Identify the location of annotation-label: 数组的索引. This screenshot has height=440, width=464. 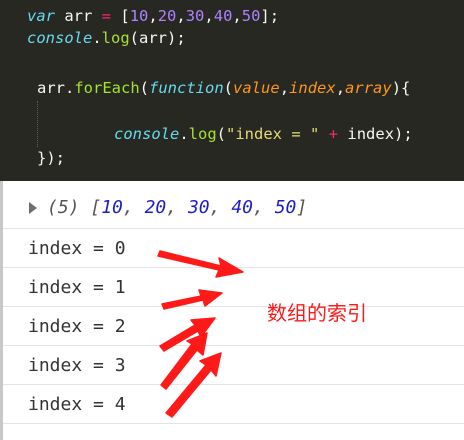
(317, 313).